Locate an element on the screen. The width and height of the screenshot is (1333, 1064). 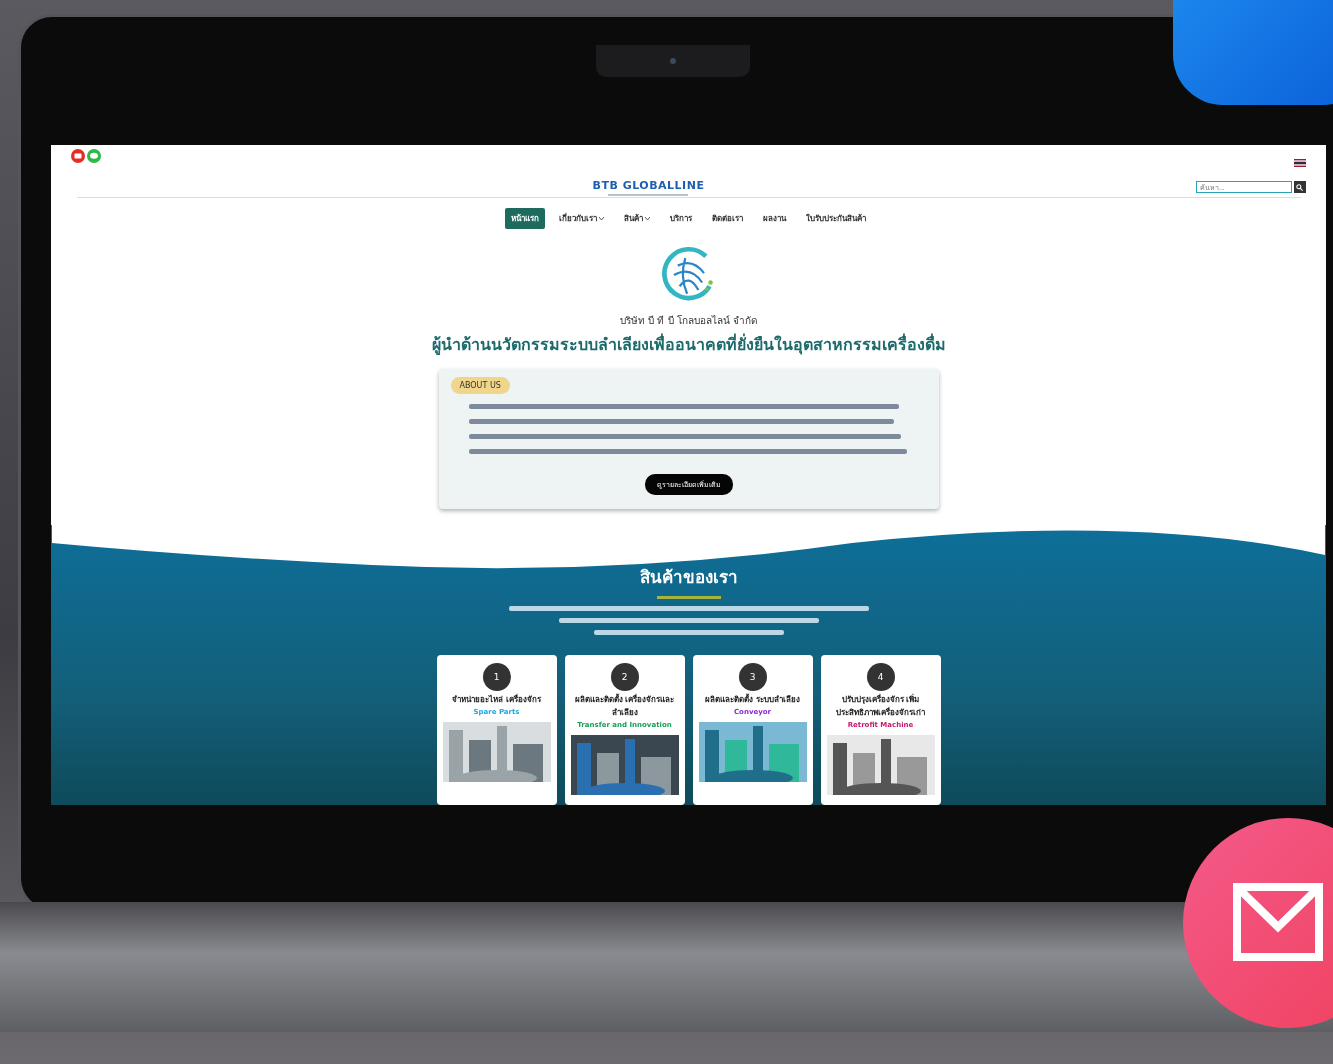
flag-icon is located at coordinates (1300, 163).